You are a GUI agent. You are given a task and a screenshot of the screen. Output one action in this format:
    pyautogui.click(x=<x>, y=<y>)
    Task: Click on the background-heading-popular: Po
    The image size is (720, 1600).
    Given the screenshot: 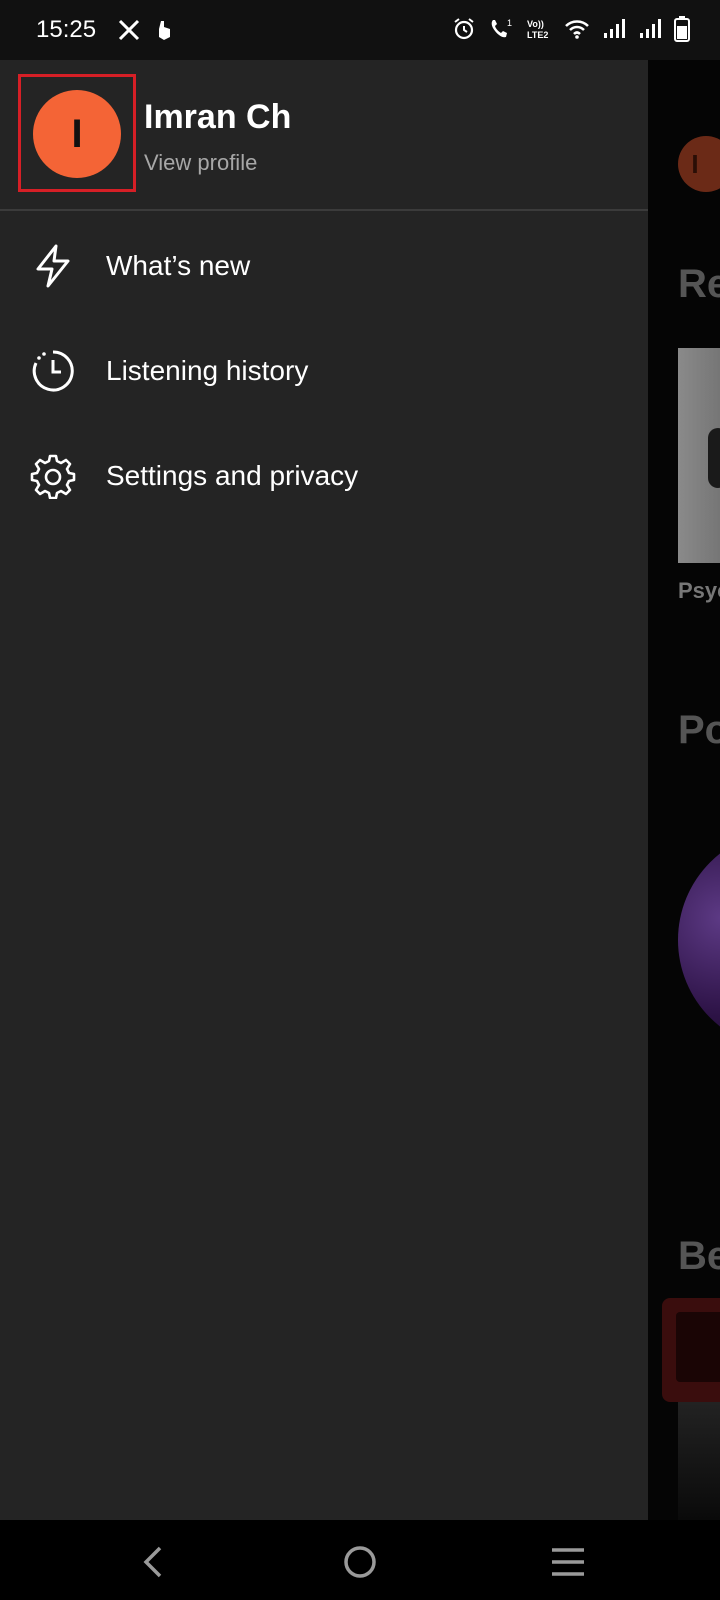 What is the action you would take?
    pyautogui.click(x=699, y=730)
    